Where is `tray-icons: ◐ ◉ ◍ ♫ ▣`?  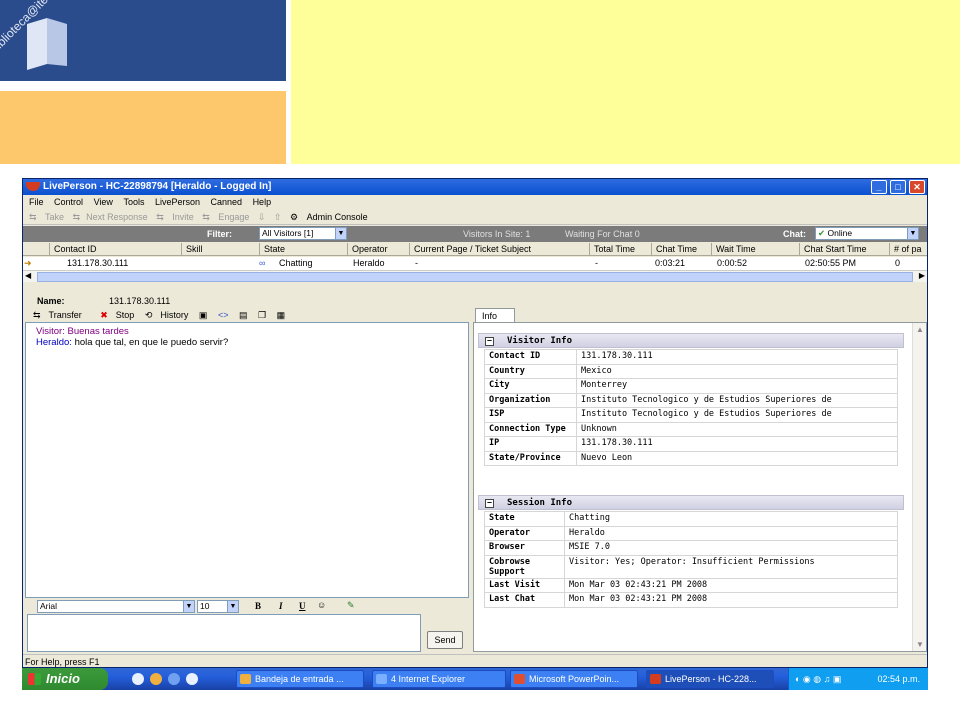 tray-icons: ◐ ◉ ◍ ♫ ▣ is located at coordinates (818, 679).